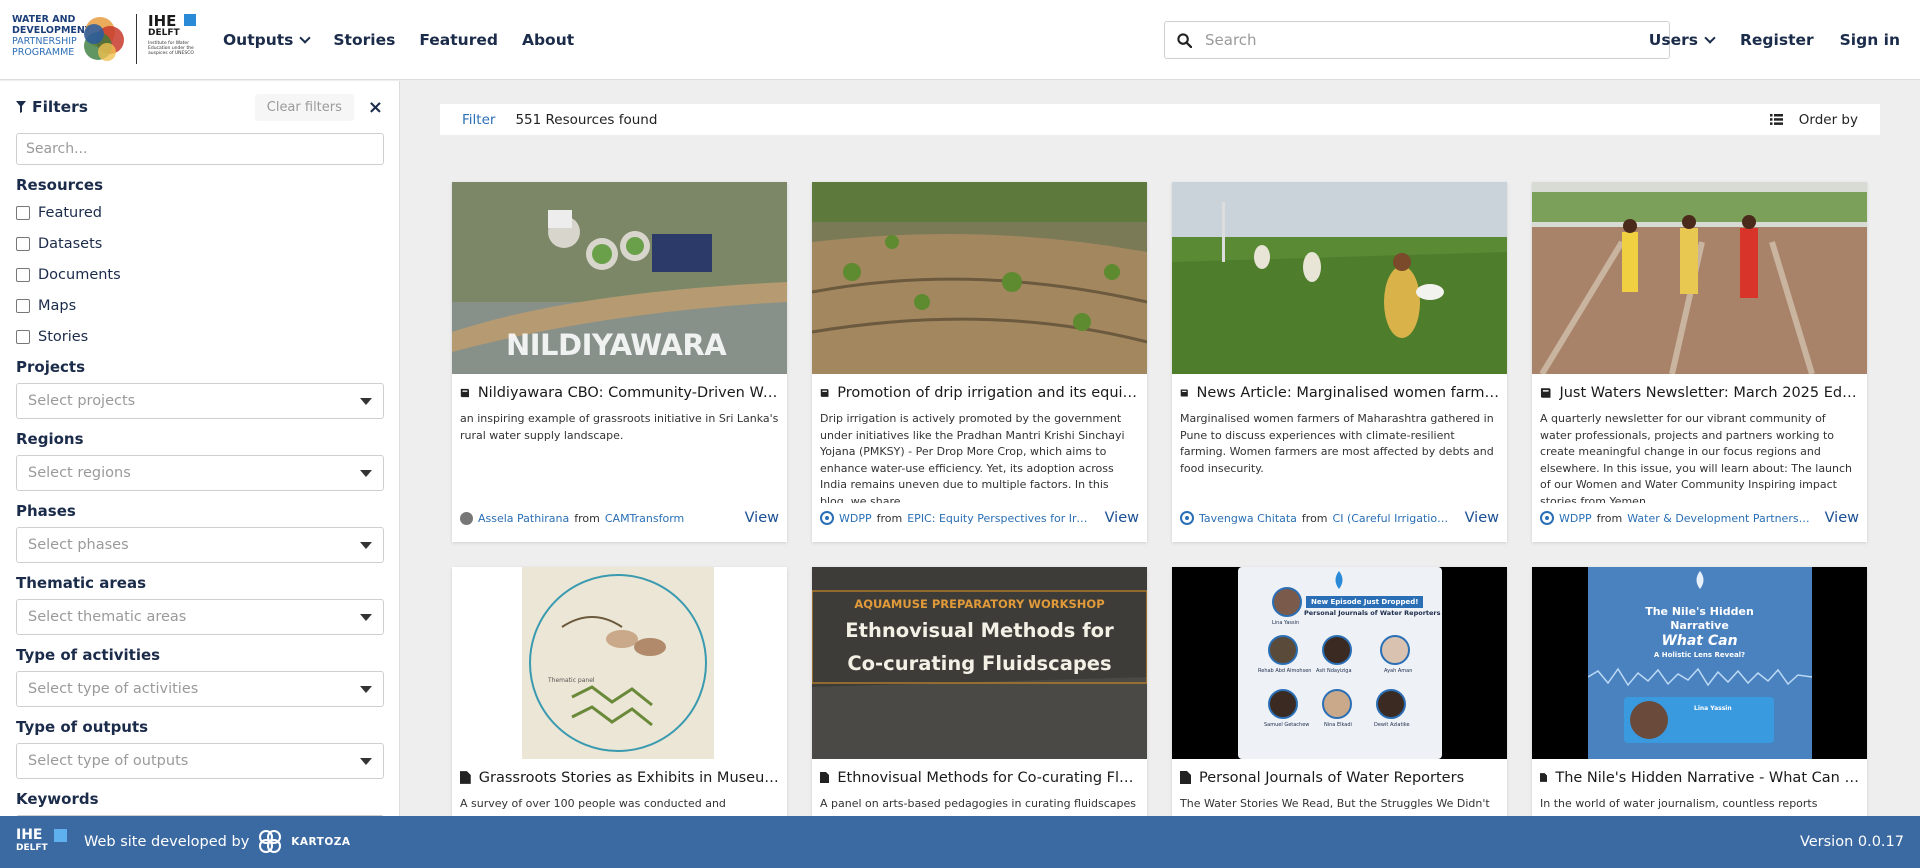  Describe the element at coordinates (1682, 40) in the screenshot. I see `nav-users: Users` at that location.